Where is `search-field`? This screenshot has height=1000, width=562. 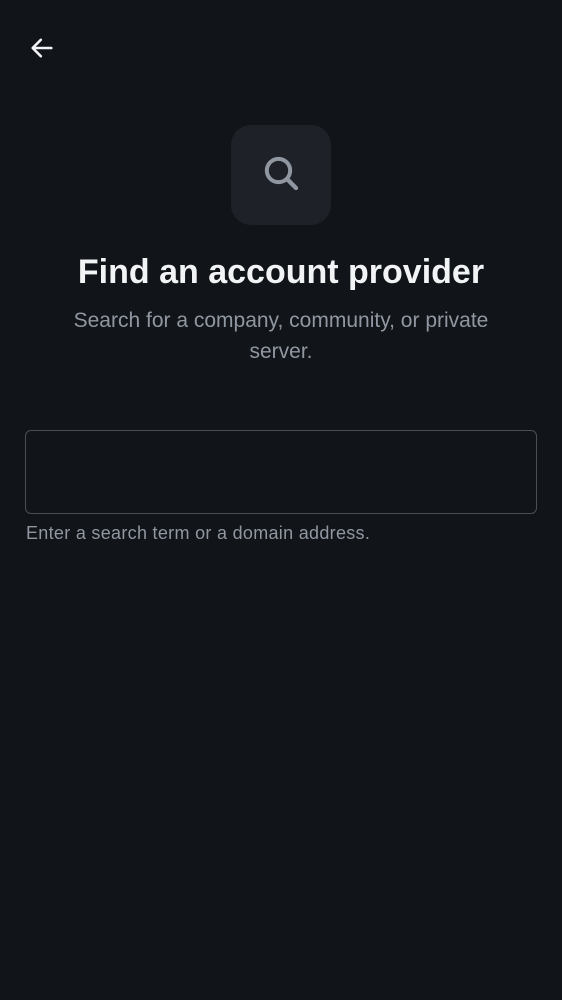
search-field is located at coordinates (281, 472).